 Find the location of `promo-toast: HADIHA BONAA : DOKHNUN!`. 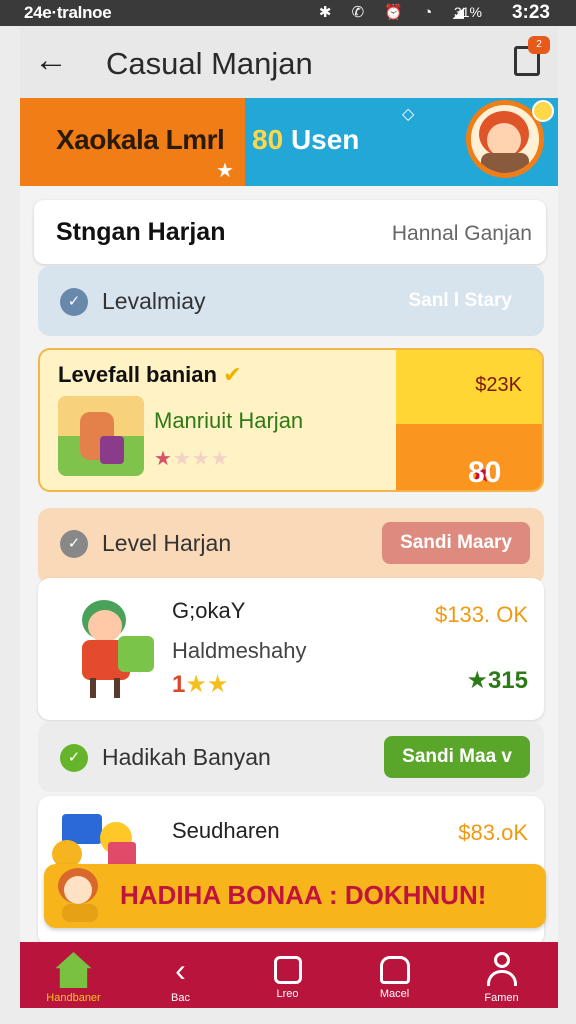

promo-toast: HADIHA BONAA : DOKHNUN! is located at coordinates (295, 896).